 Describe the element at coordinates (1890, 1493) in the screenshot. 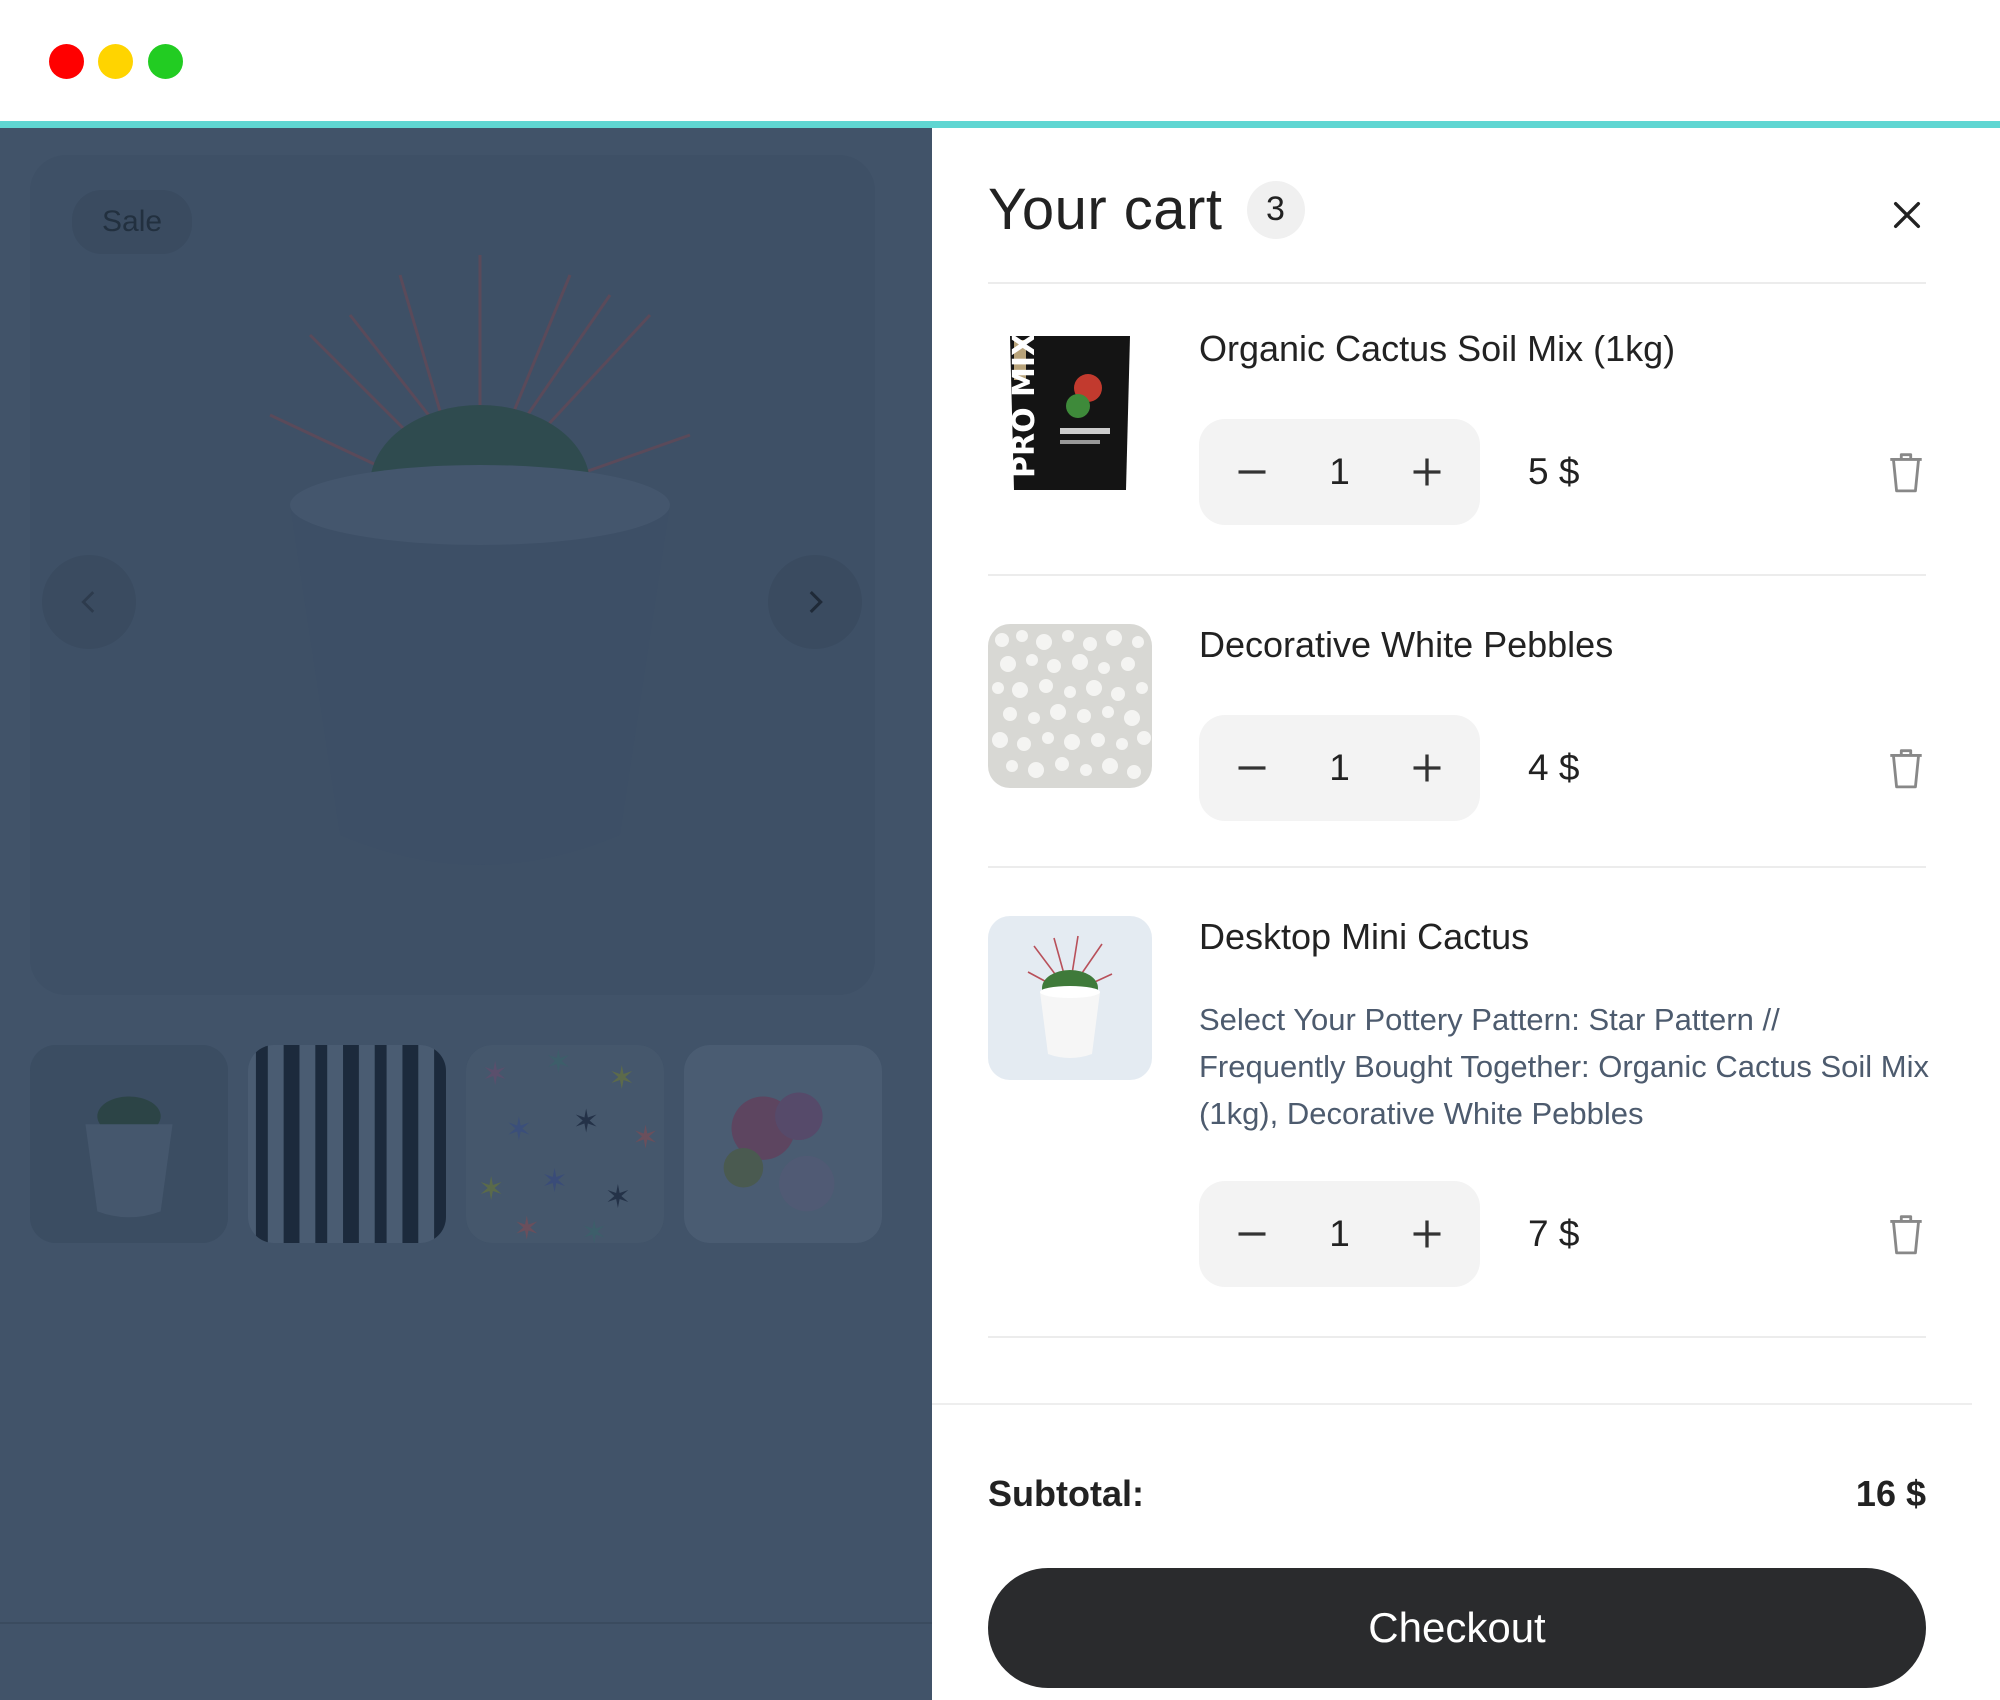

I see `subtotal-value: 16 $` at that location.